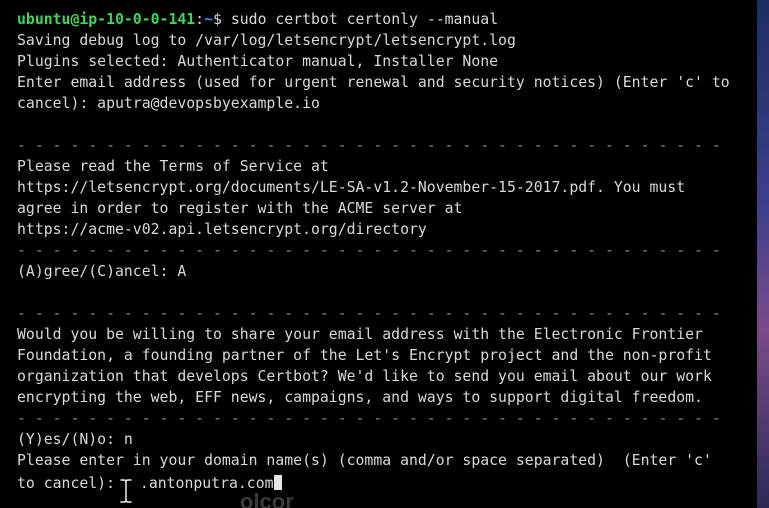  I want to click on output-line: (Y)es/(N)o: n, so click(75, 439).